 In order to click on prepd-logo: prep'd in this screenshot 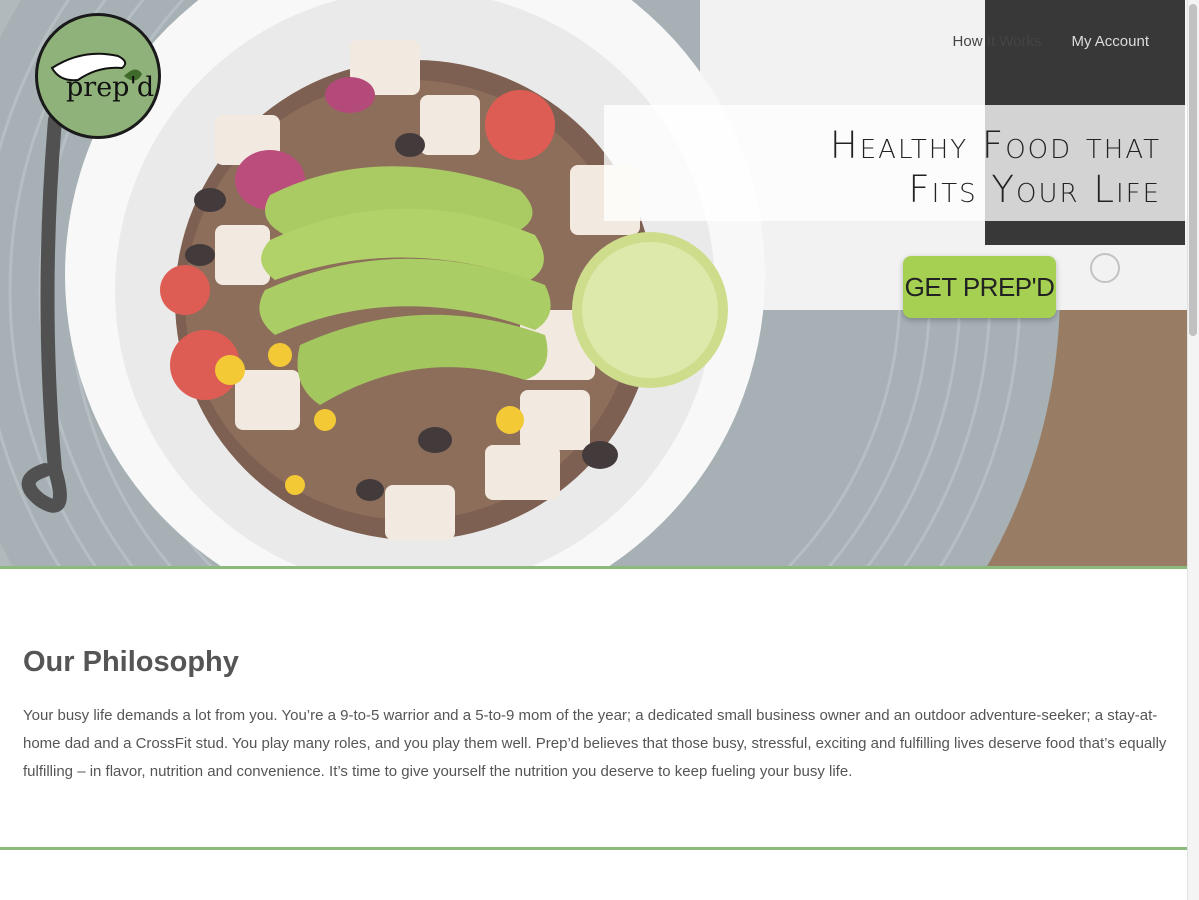, I will do `click(98, 76)`.